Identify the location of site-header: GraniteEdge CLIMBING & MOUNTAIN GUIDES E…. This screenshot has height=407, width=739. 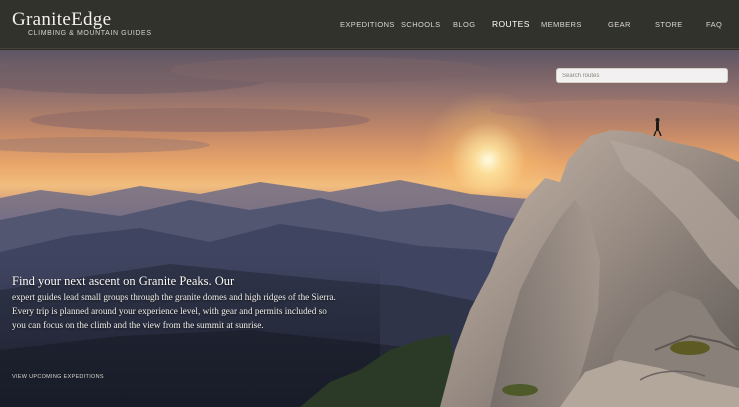
(369, 24).